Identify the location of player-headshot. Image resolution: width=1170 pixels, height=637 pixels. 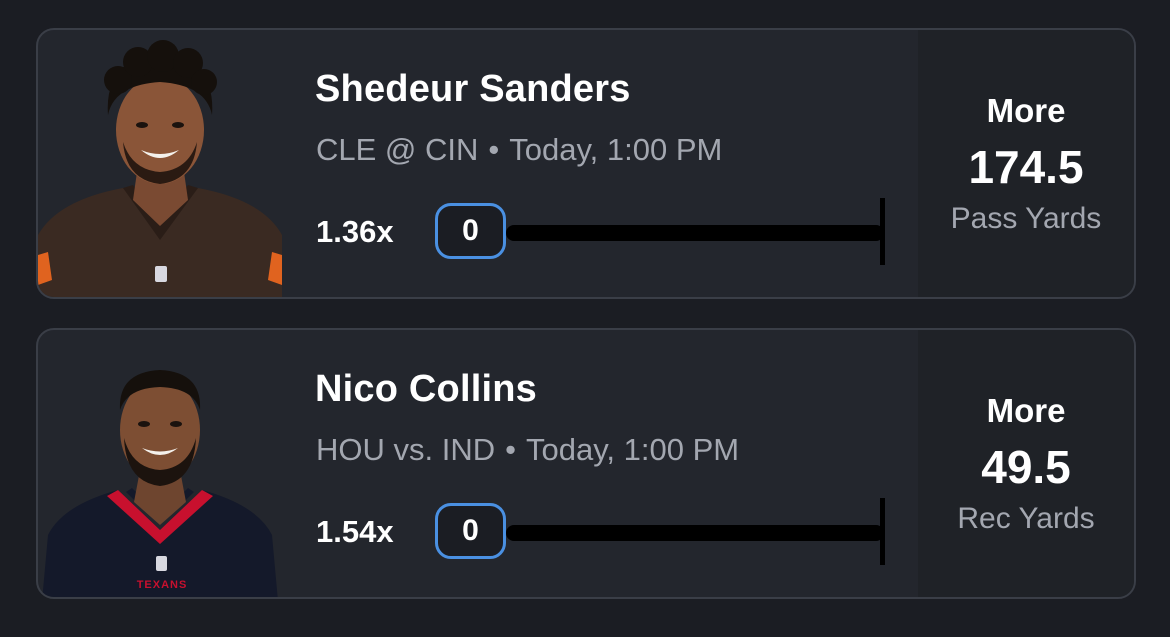
(160, 163).